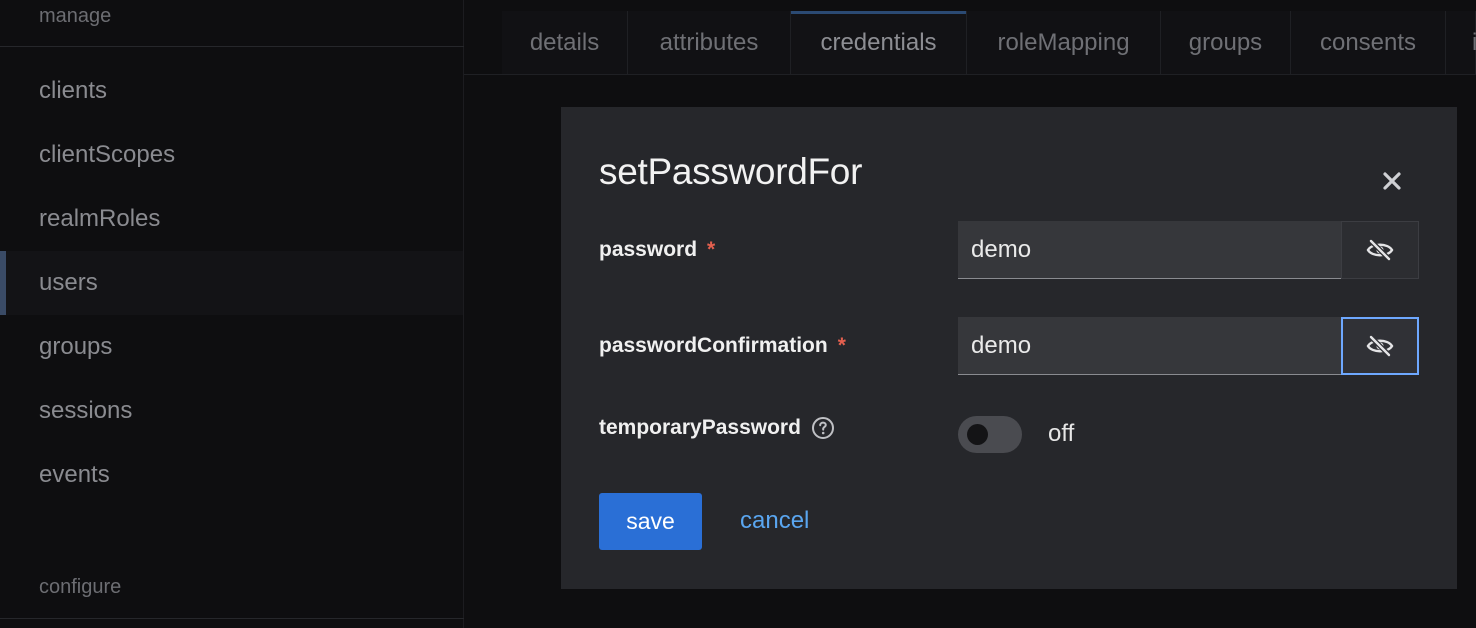 The image size is (1476, 628). I want to click on tab-role-mapping: roleMapping, so click(1064, 42).